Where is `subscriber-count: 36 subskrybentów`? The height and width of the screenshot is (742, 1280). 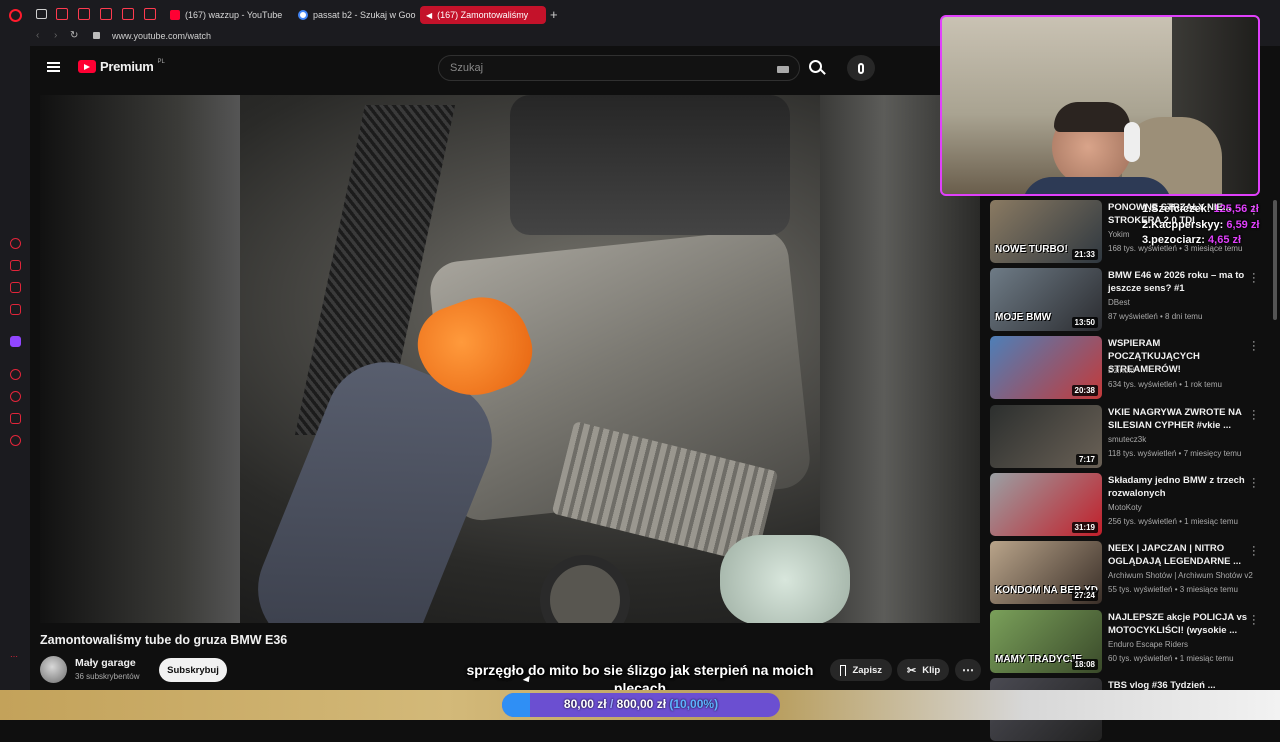 subscriber-count: 36 subskrybentów is located at coordinates (107, 676).